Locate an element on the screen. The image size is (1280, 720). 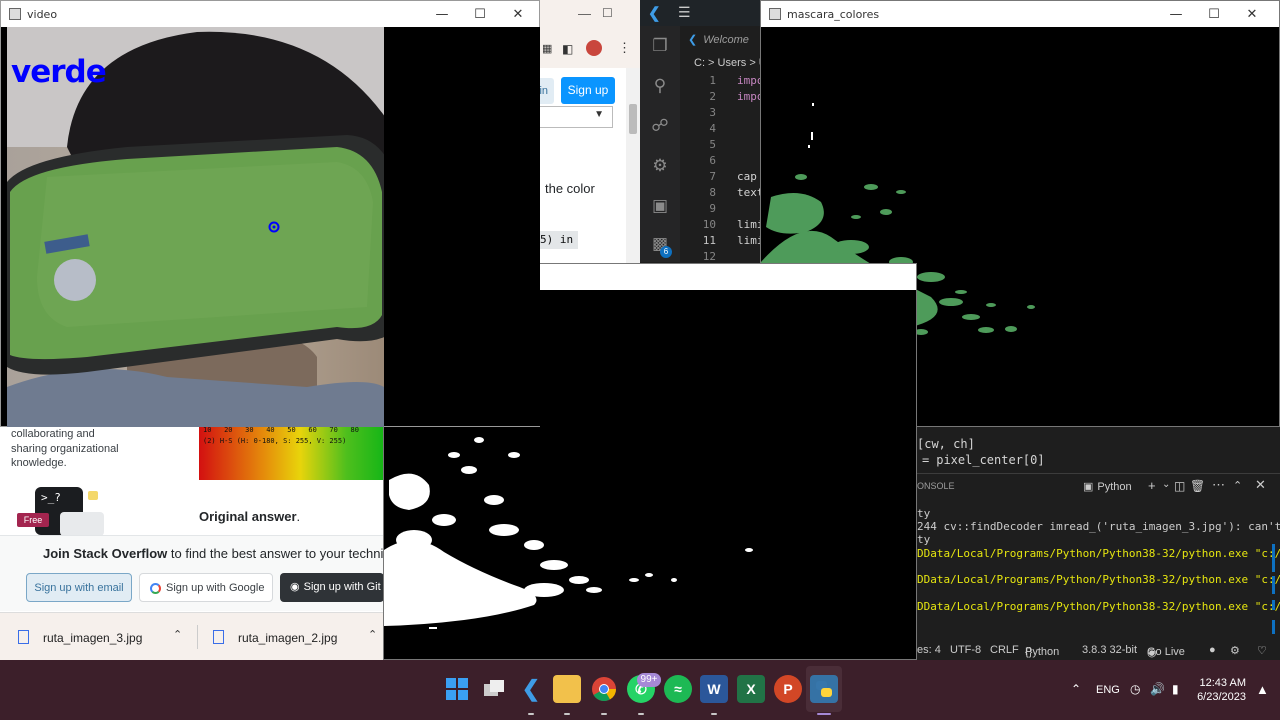
clock-time: 12:43 AM is located at coordinates (1222, 683).